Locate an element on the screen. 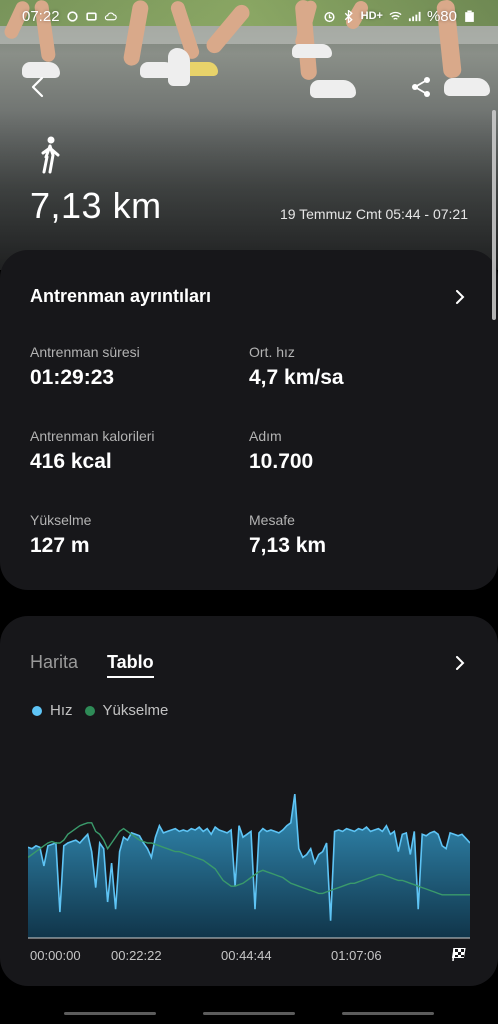 This screenshot has width=498, height=1024. x-tick-label: 00:00:00 is located at coordinates (55, 955).